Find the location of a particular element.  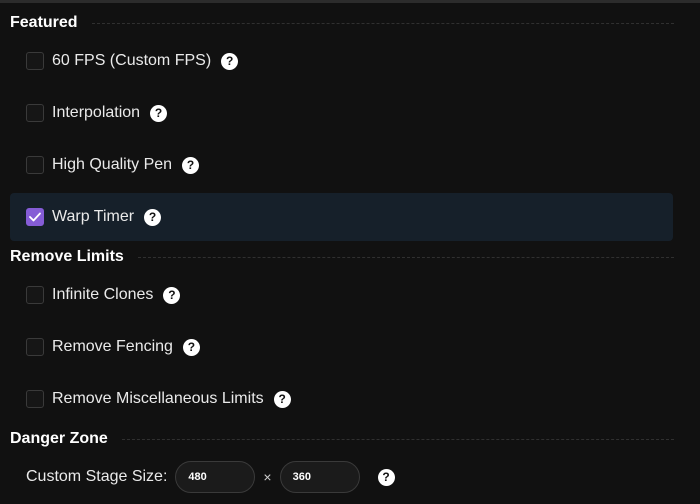

custom-stage-size-row: Custom Stage Size: × ? is located at coordinates (210, 477).